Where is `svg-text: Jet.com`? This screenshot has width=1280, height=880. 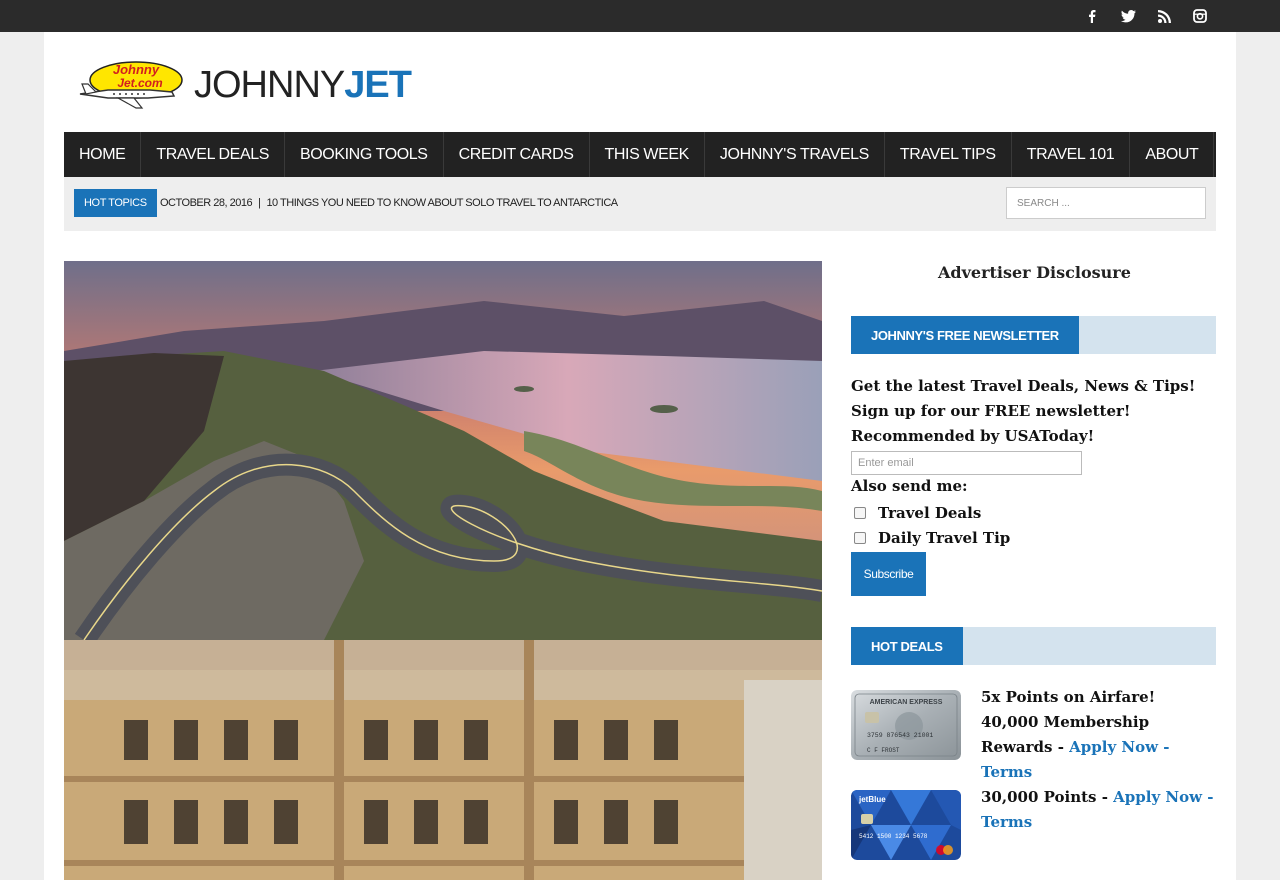
svg-text: Jet.com is located at coordinates (140, 83).